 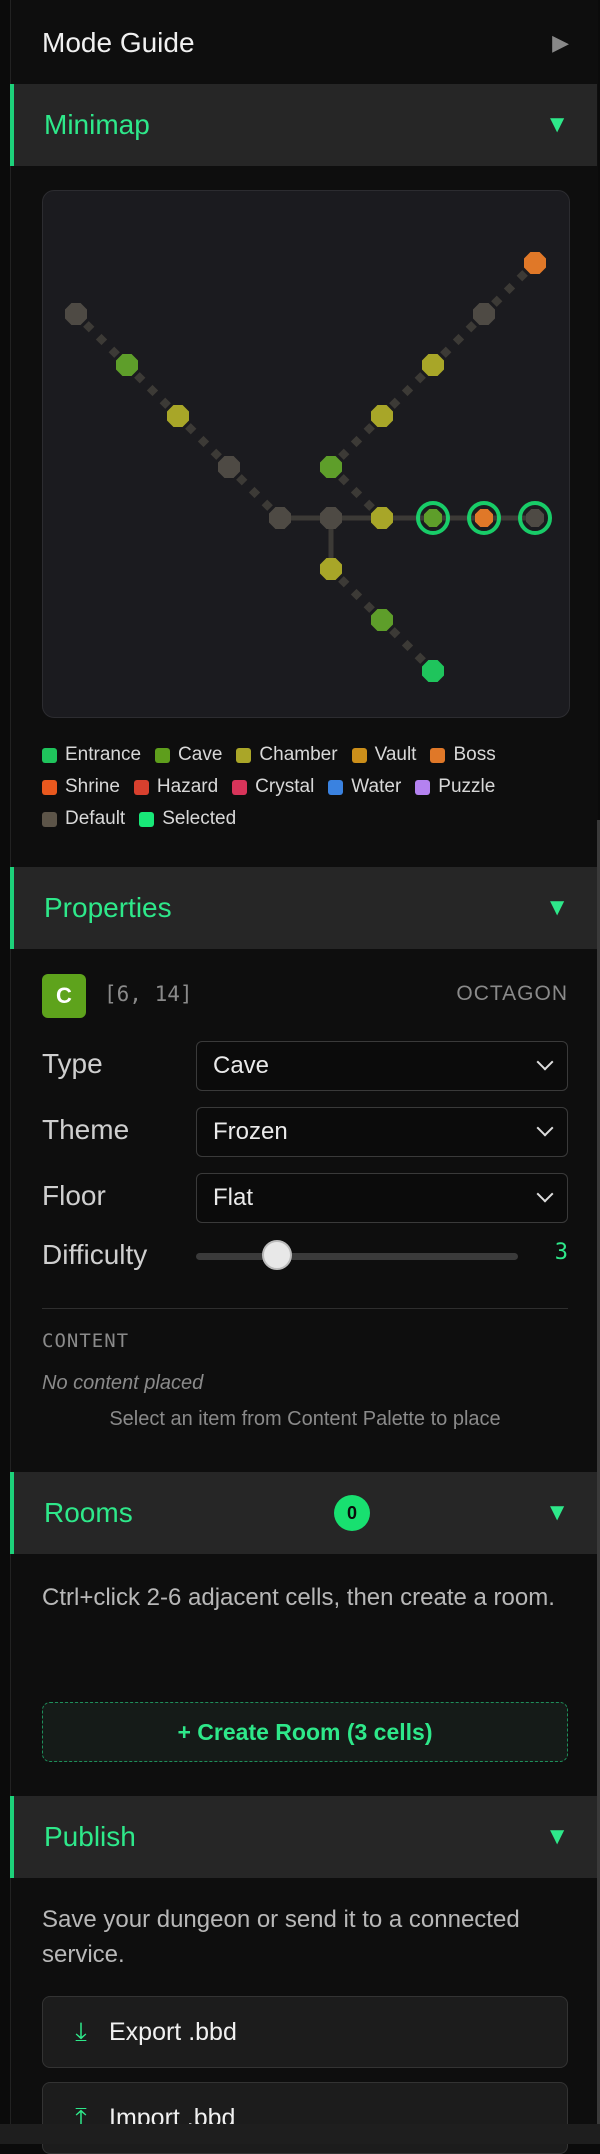 I want to click on legend-item-entrance: Entrance, so click(x=91, y=755).